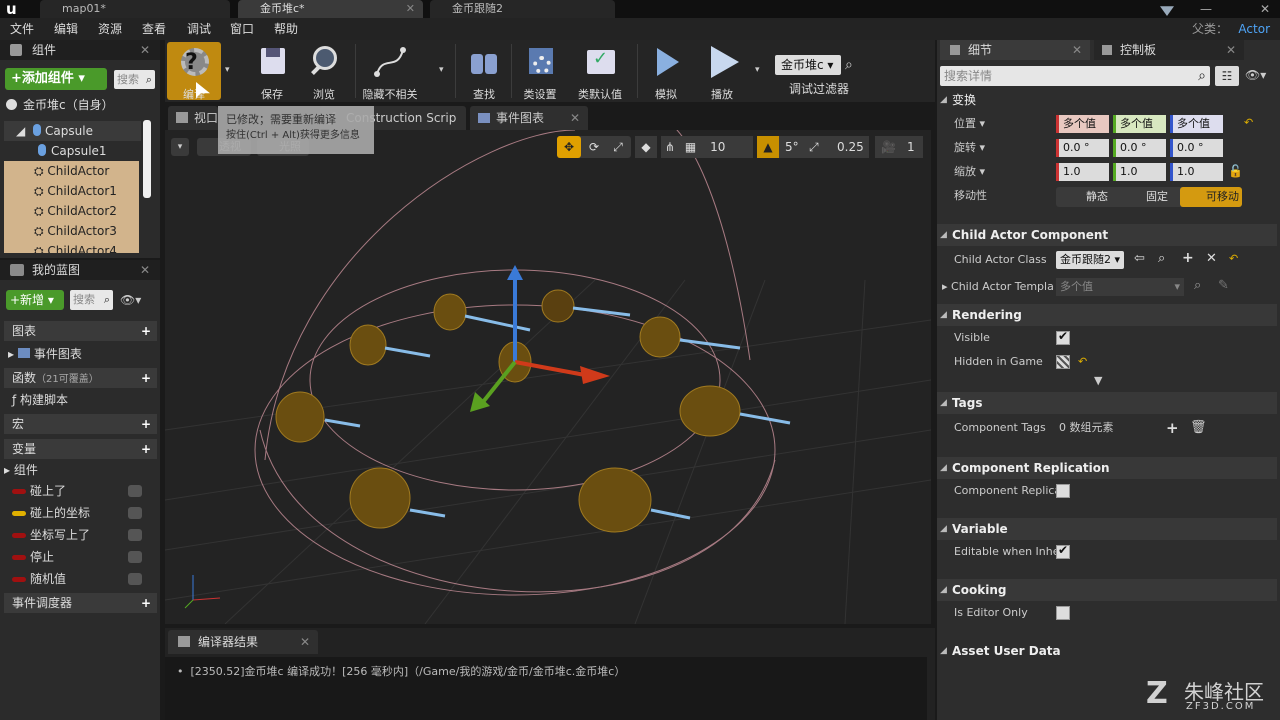 The height and width of the screenshot is (720, 1280). Describe the element at coordinates (272, 71) in the screenshot. I see `save-button: 保存` at that location.